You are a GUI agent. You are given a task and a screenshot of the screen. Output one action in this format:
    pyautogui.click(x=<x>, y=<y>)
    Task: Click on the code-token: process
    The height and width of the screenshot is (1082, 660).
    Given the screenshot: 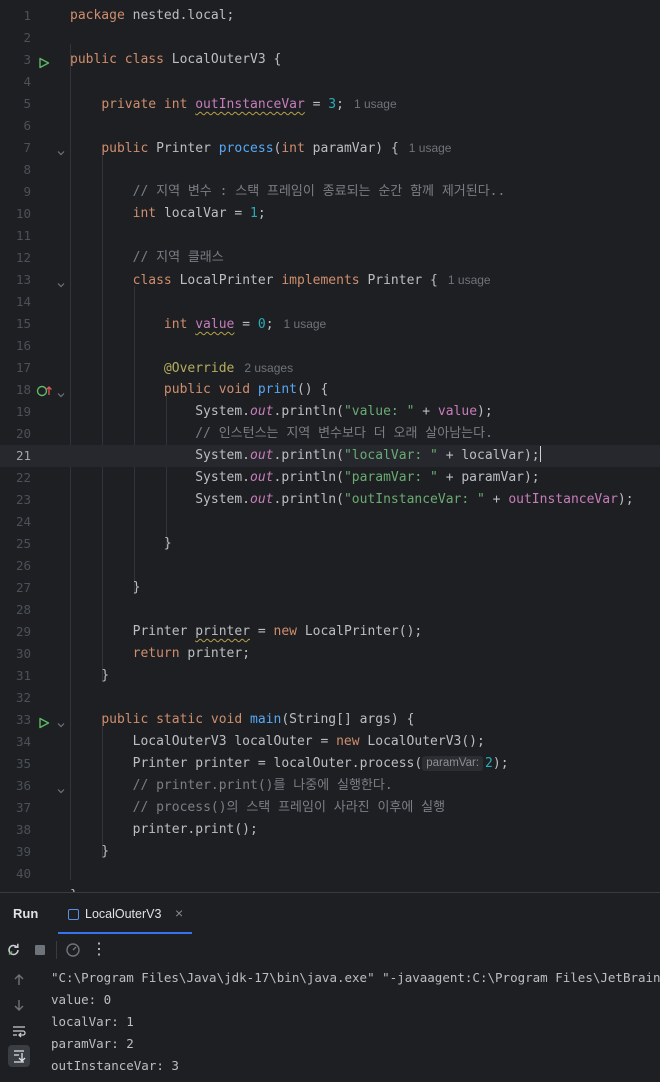 What is the action you would take?
    pyautogui.click(x=246, y=148)
    